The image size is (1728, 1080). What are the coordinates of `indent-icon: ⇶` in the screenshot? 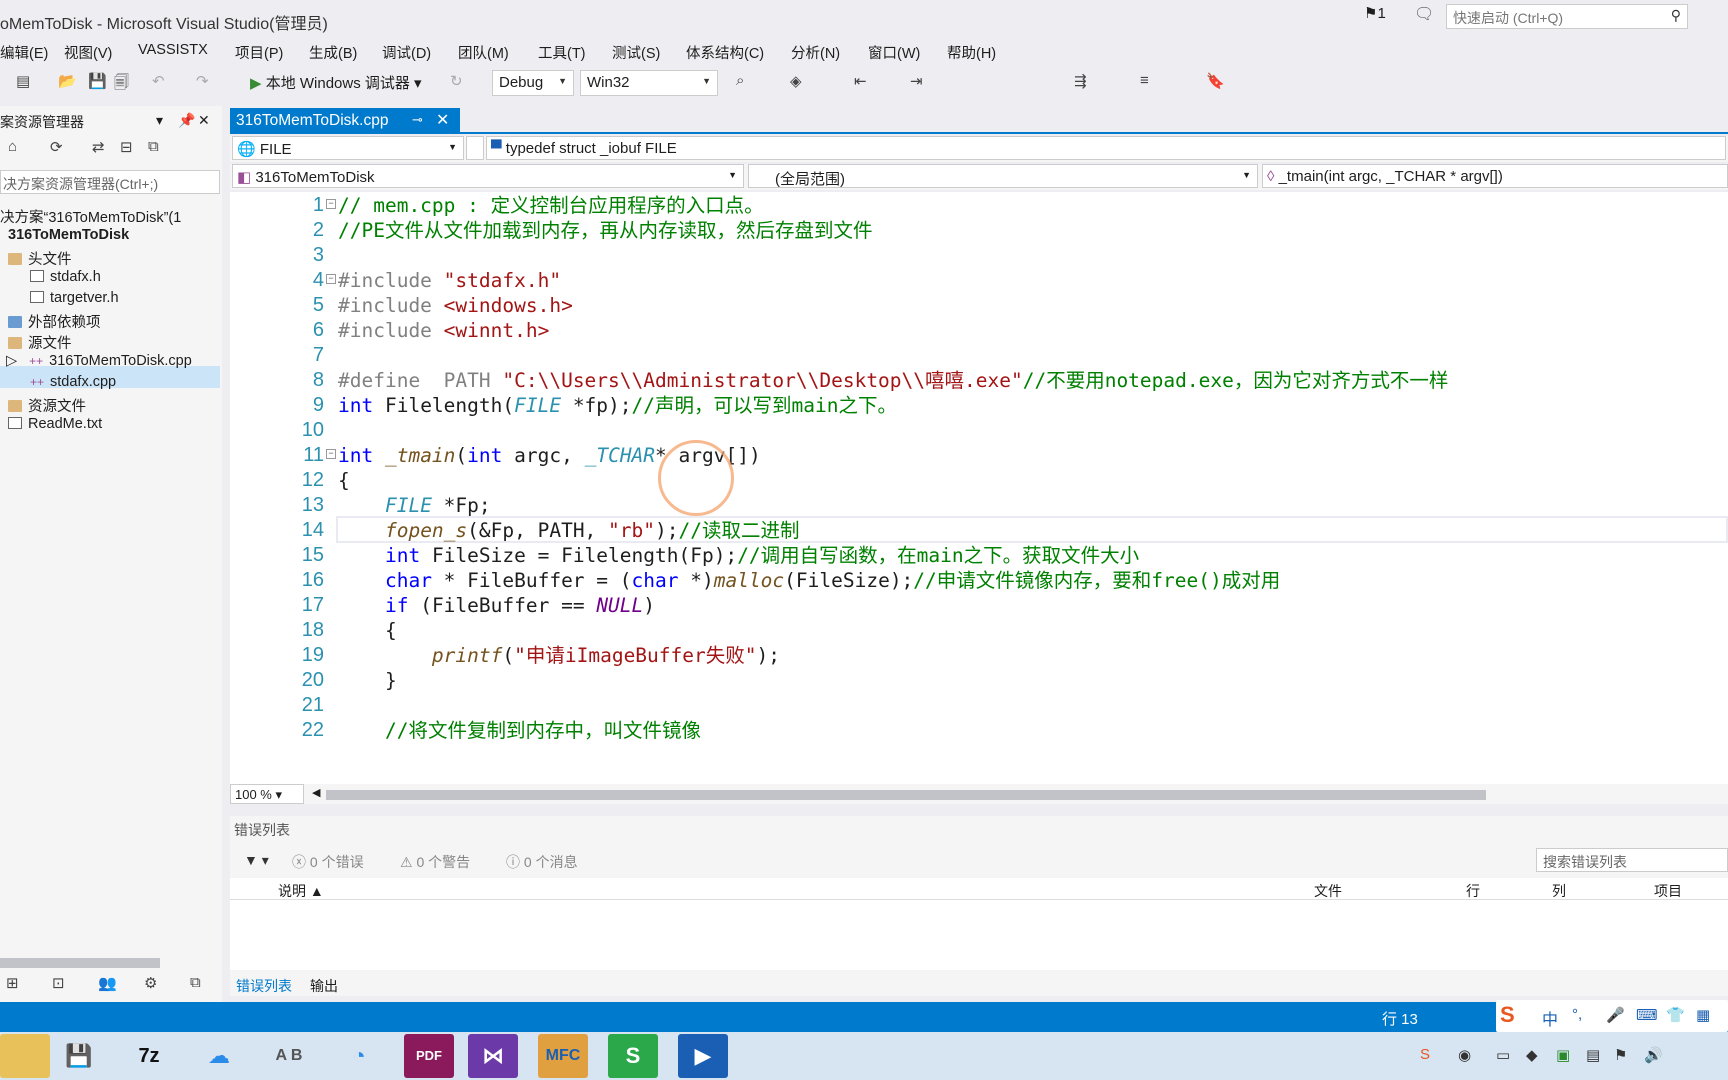 It's located at (1080, 81).